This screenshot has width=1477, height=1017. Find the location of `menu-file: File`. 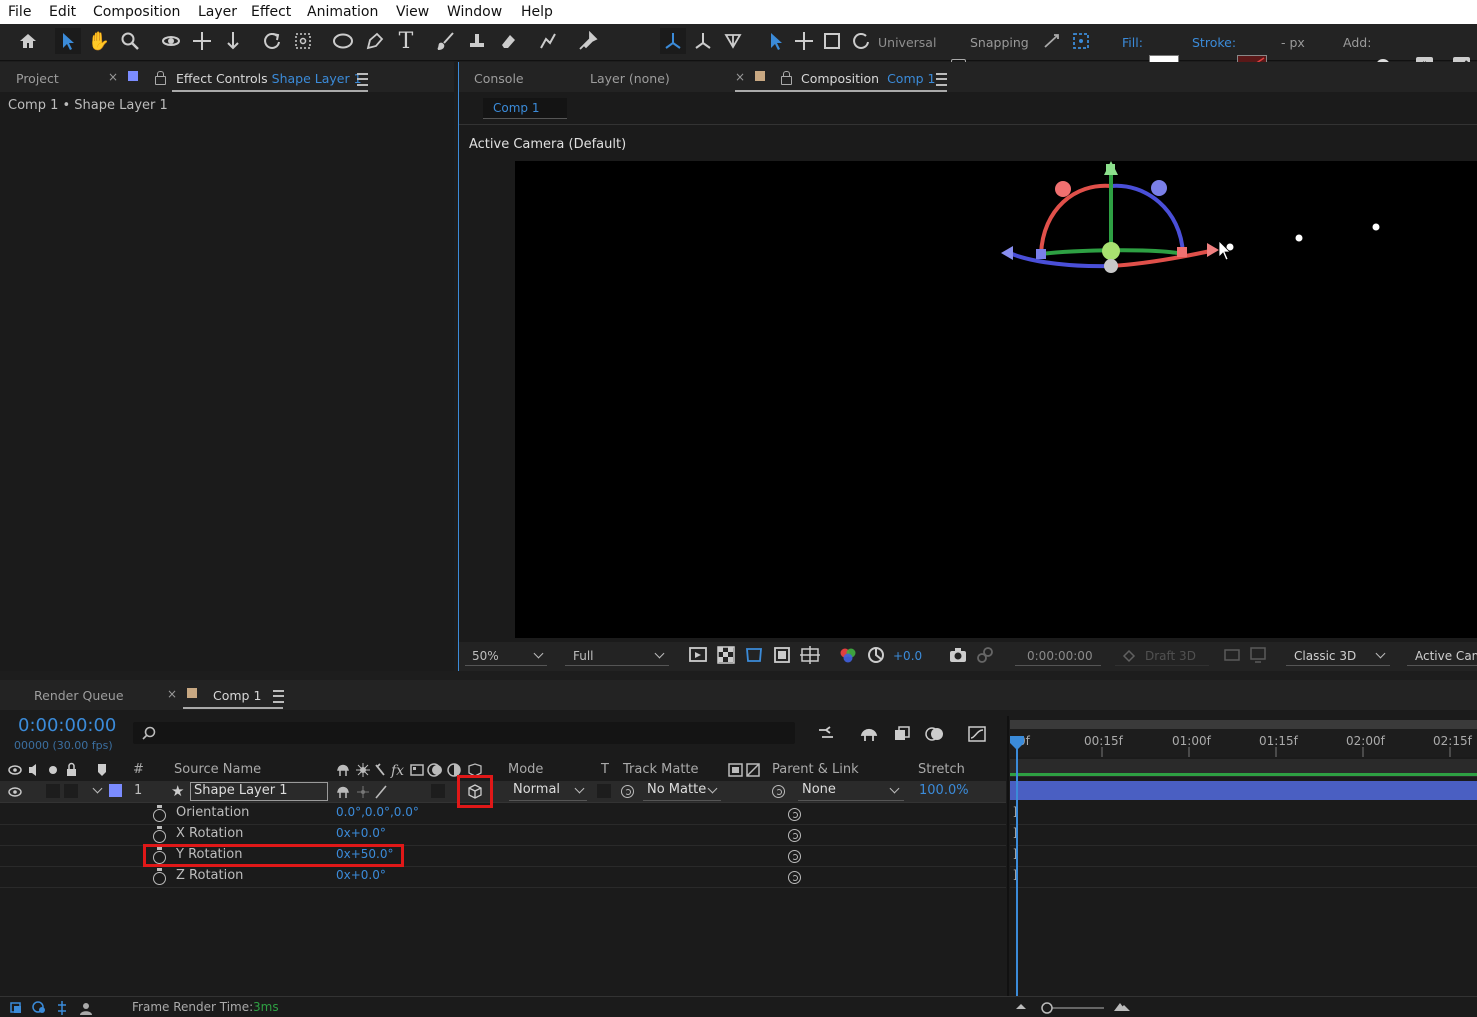

menu-file: File is located at coordinates (19, 12).